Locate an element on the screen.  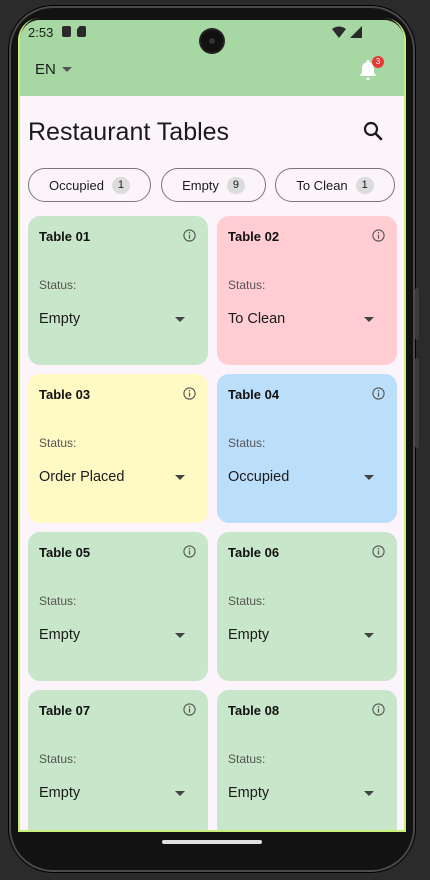
table-name: Table 01 is located at coordinates (65, 236).